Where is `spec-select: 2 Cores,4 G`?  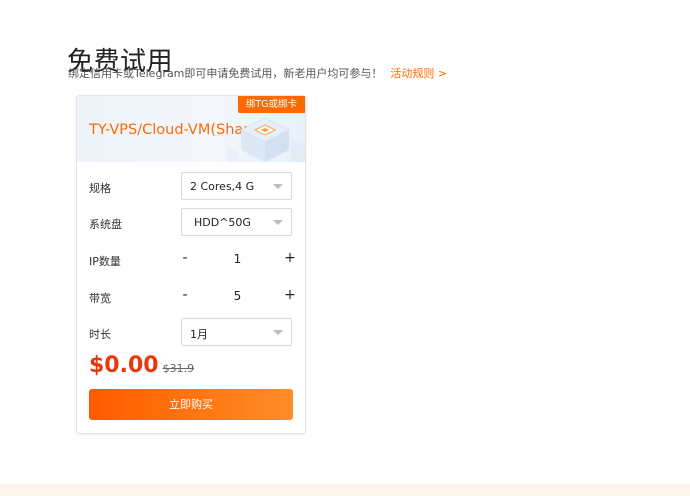
spec-select: 2 Cores,4 G is located at coordinates (236, 186).